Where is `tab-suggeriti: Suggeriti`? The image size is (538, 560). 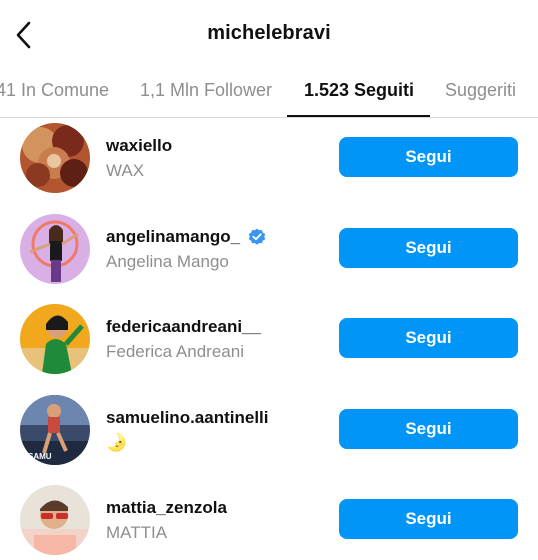 tab-suggeriti: Suggeriti is located at coordinates (480, 90).